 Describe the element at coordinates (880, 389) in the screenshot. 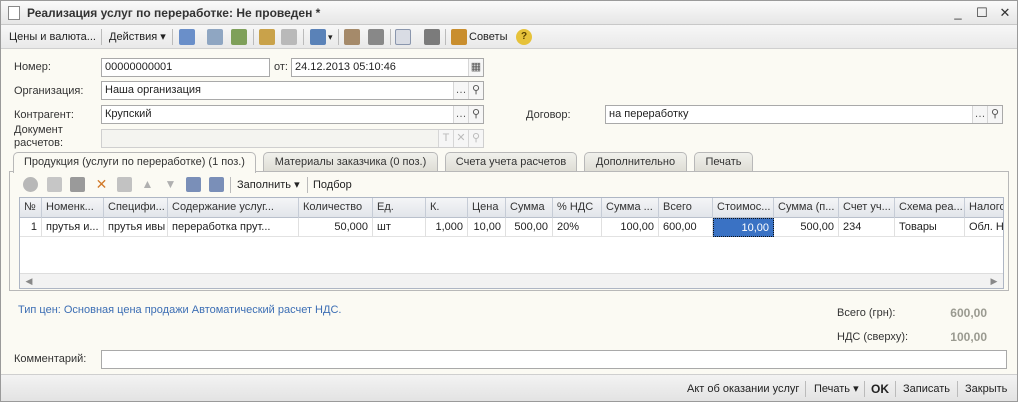

I see `ok-button: OK` at that location.